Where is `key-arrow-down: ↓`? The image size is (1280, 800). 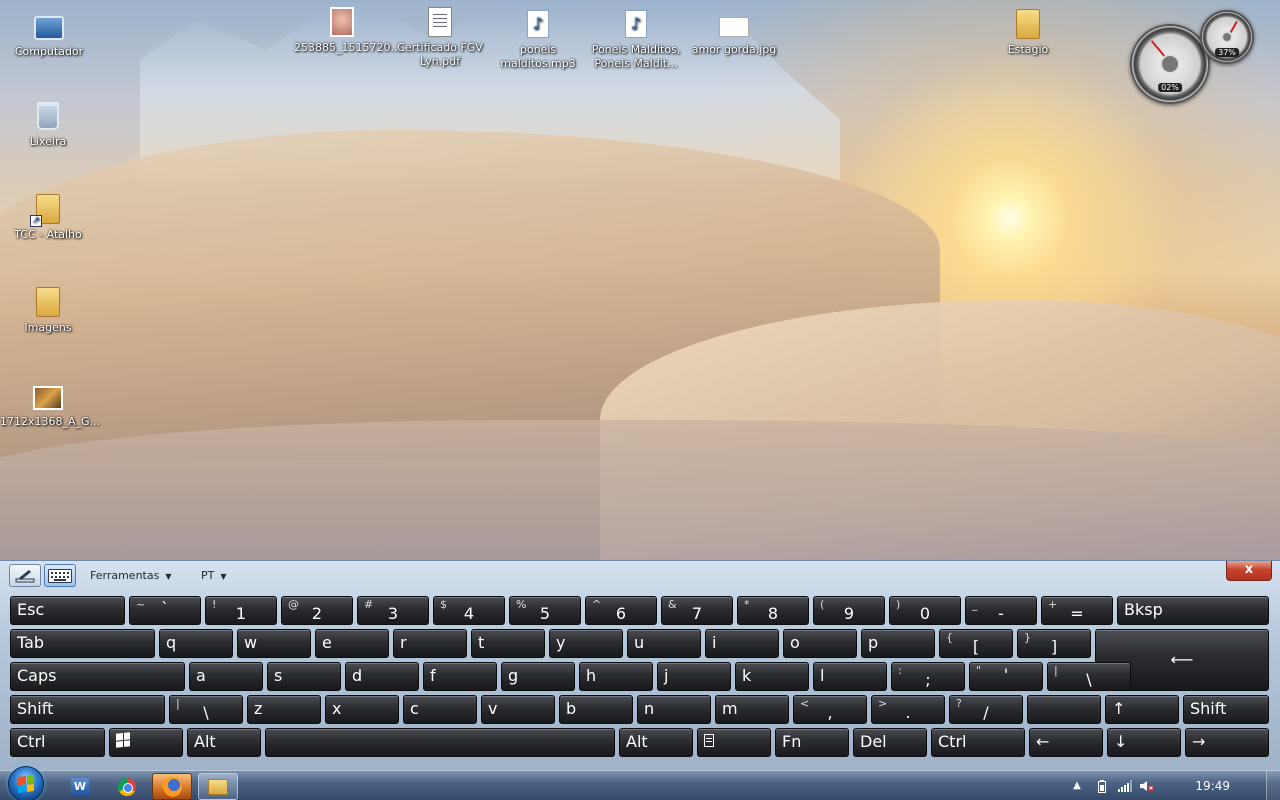
key-arrow-down: ↓ is located at coordinates (1144, 742).